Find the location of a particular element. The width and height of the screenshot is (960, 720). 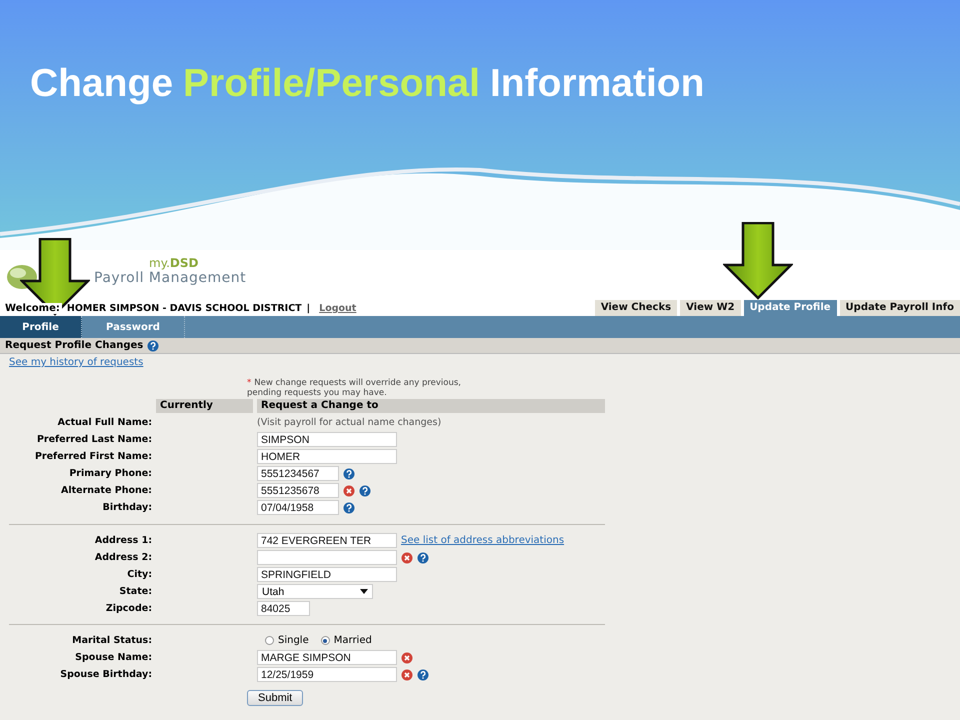

input-field is located at coordinates (327, 557).